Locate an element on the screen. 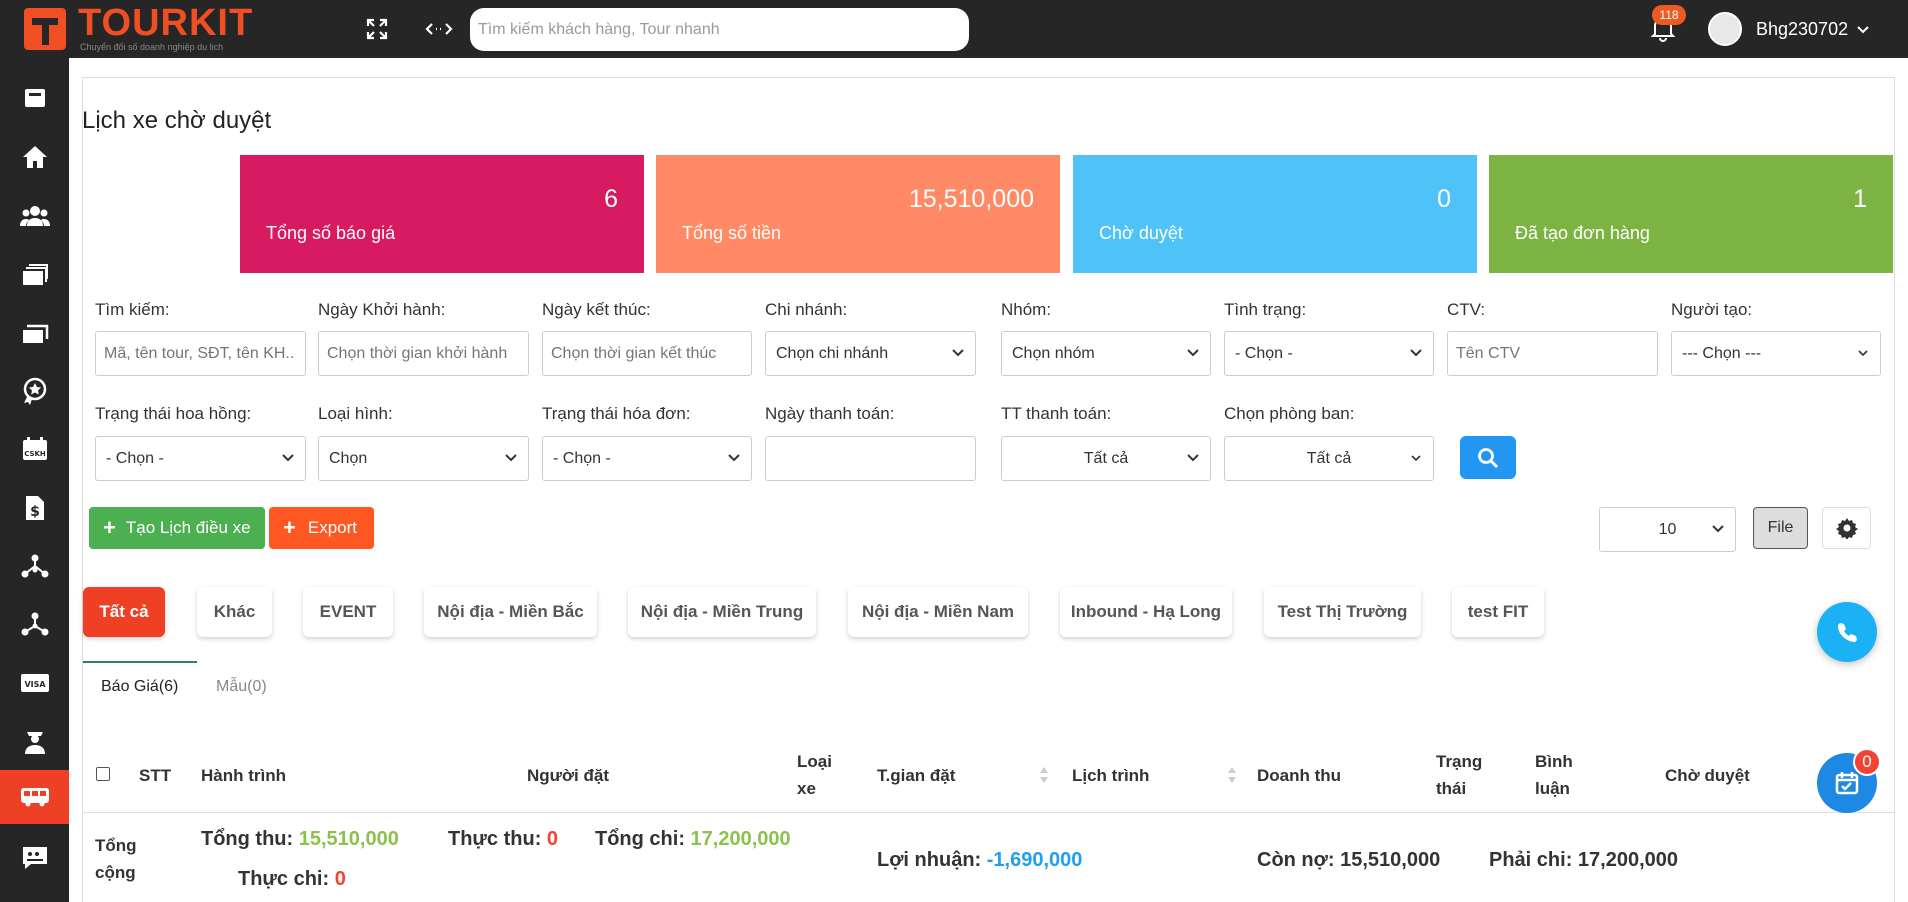  sidebar-item-book is located at coordinates (34, 98).